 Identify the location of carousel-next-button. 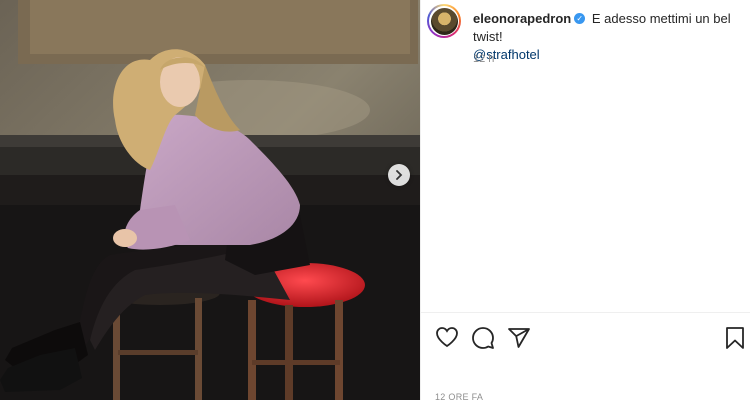
(399, 175).